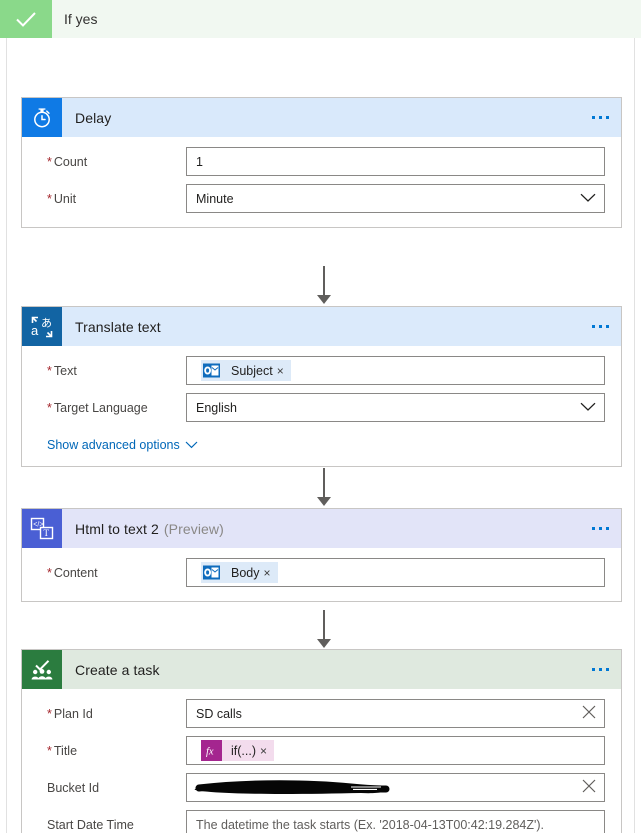 This screenshot has height=833, width=641. I want to click on branch-rail-left, so click(6, 435).